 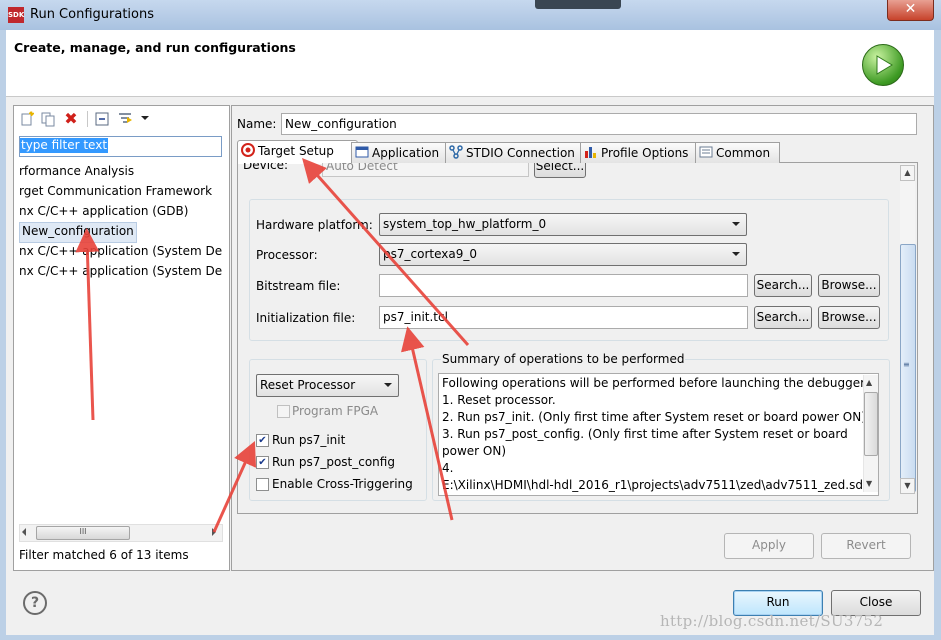 What do you see at coordinates (262, 440) in the screenshot?
I see `run-ps7-init-checkbox: ✔` at bounding box center [262, 440].